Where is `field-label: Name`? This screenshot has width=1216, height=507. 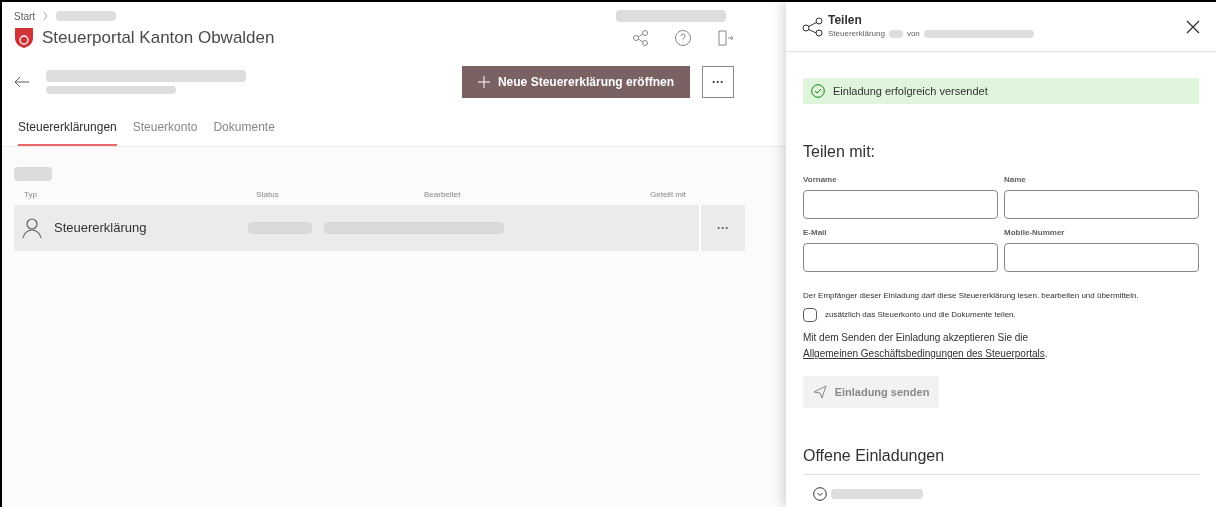
field-label: Name is located at coordinates (1015, 180).